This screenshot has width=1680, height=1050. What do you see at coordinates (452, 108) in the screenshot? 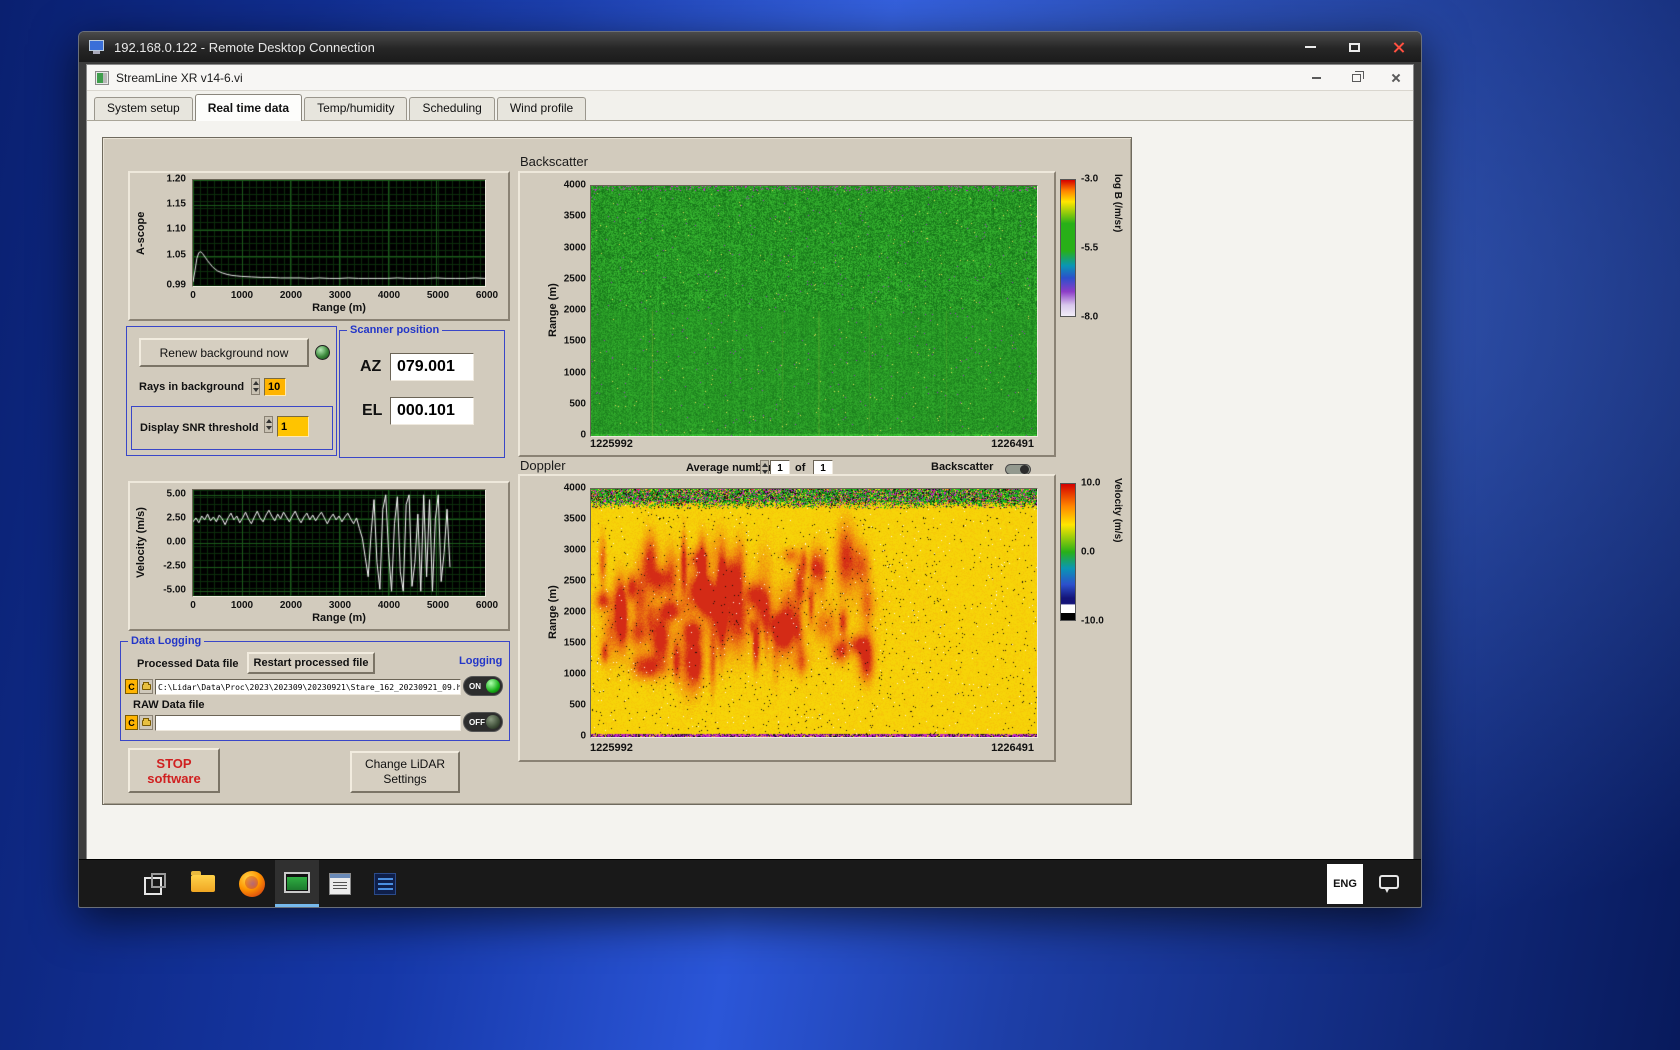
I see `tab-scheduling: Scheduling` at bounding box center [452, 108].